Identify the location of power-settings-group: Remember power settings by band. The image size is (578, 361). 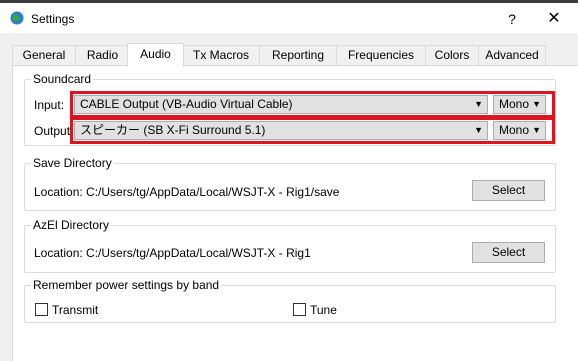
(290, 300).